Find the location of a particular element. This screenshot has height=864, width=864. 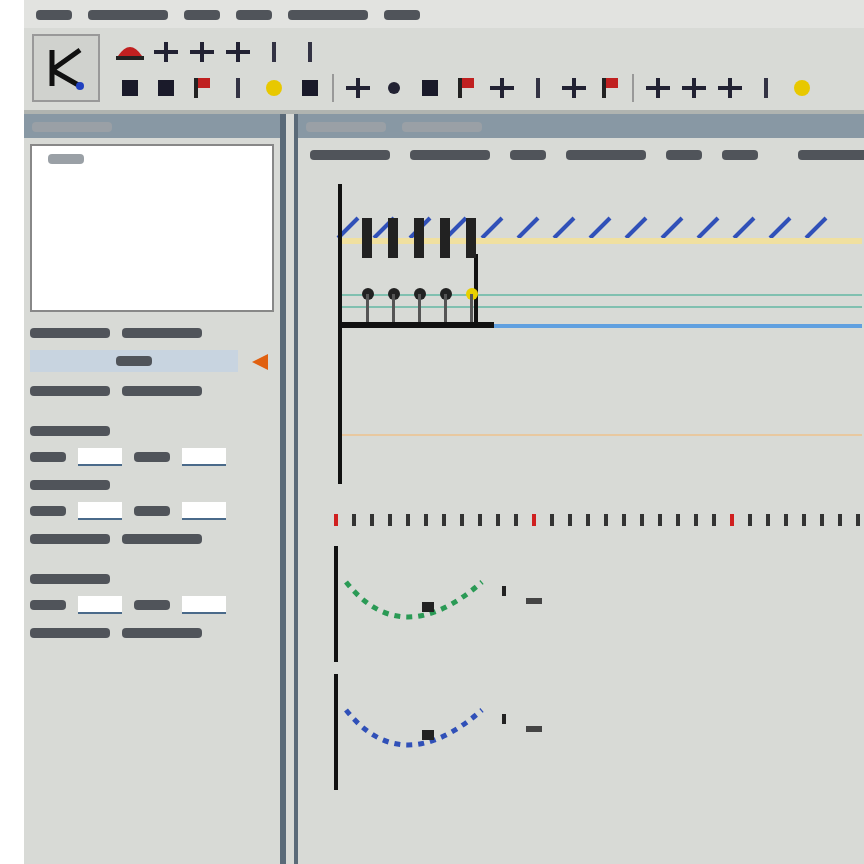

tool-button is located at coordinates (66, 68).